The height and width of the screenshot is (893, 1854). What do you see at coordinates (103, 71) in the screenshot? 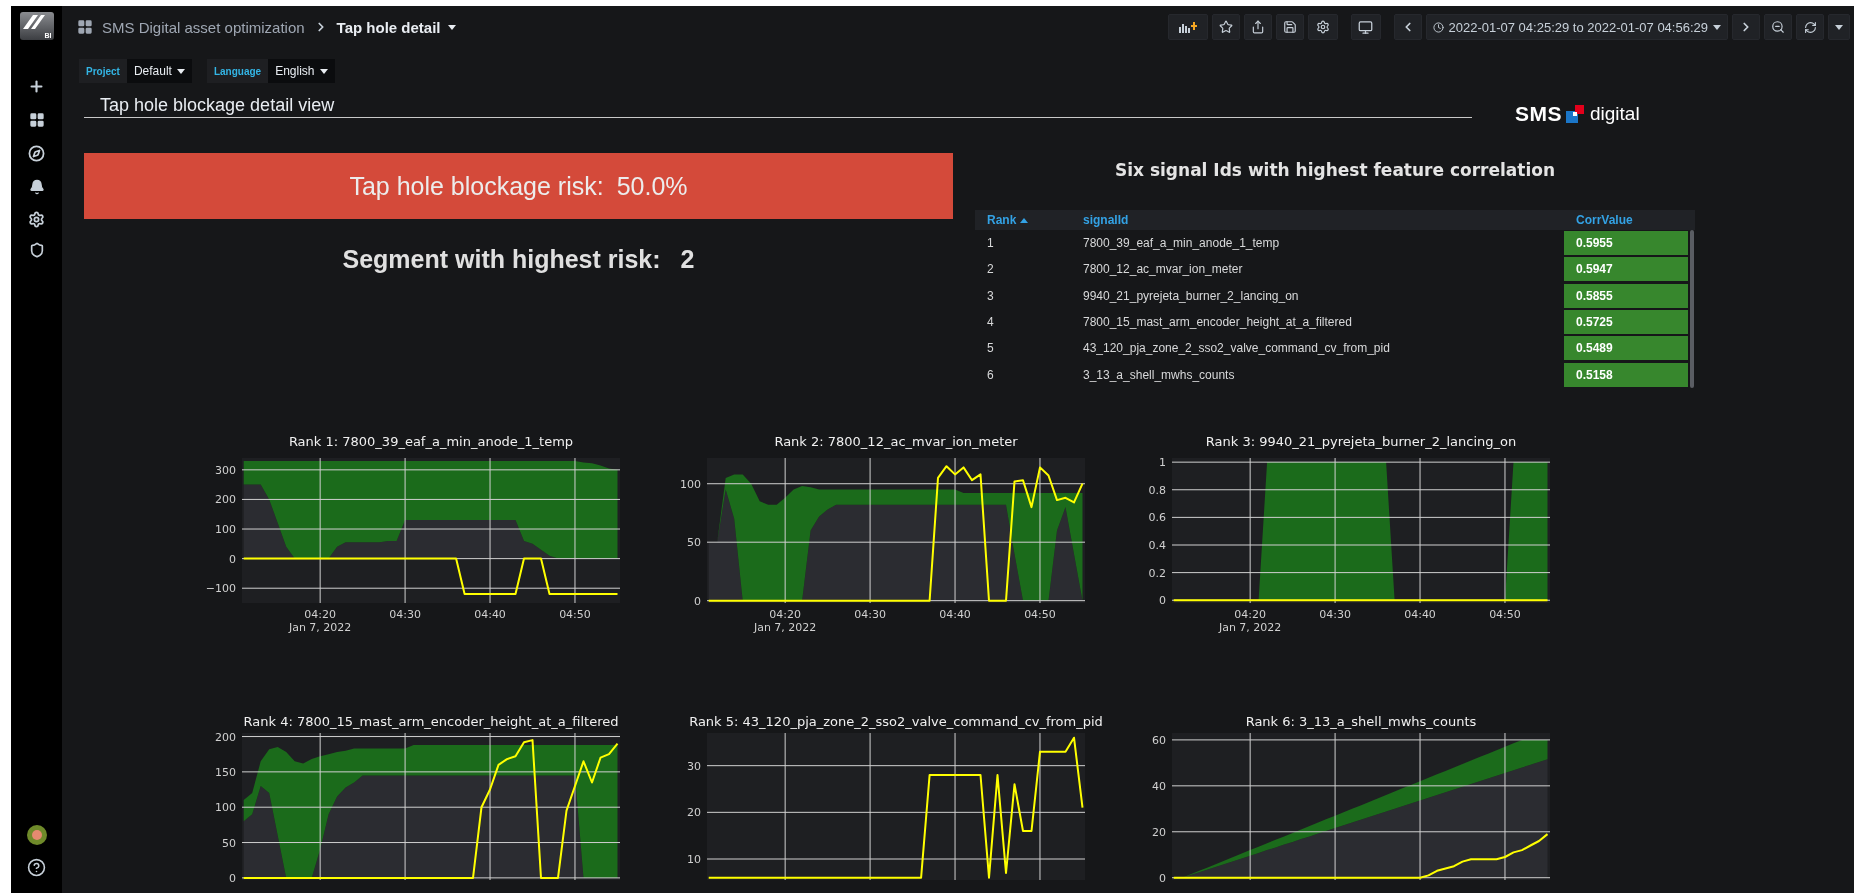
I see `variable-label: Project` at bounding box center [103, 71].